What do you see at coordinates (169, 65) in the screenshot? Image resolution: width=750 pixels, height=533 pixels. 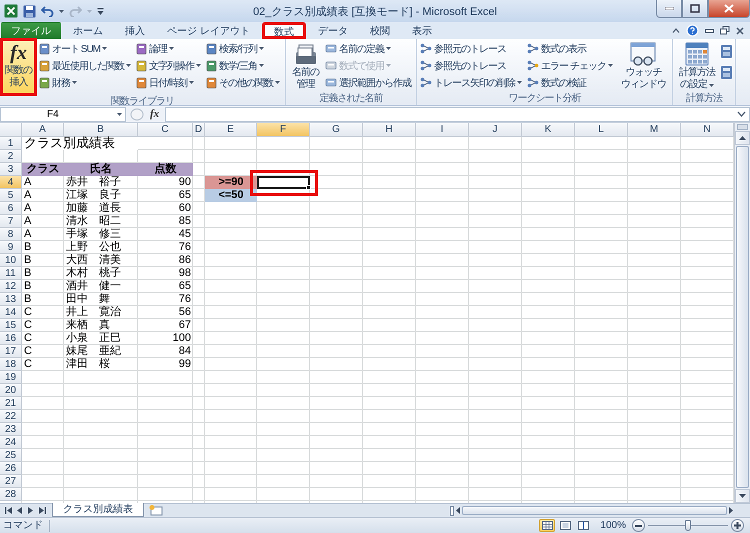 I see `ribbon-button: 文字列操作` at bounding box center [169, 65].